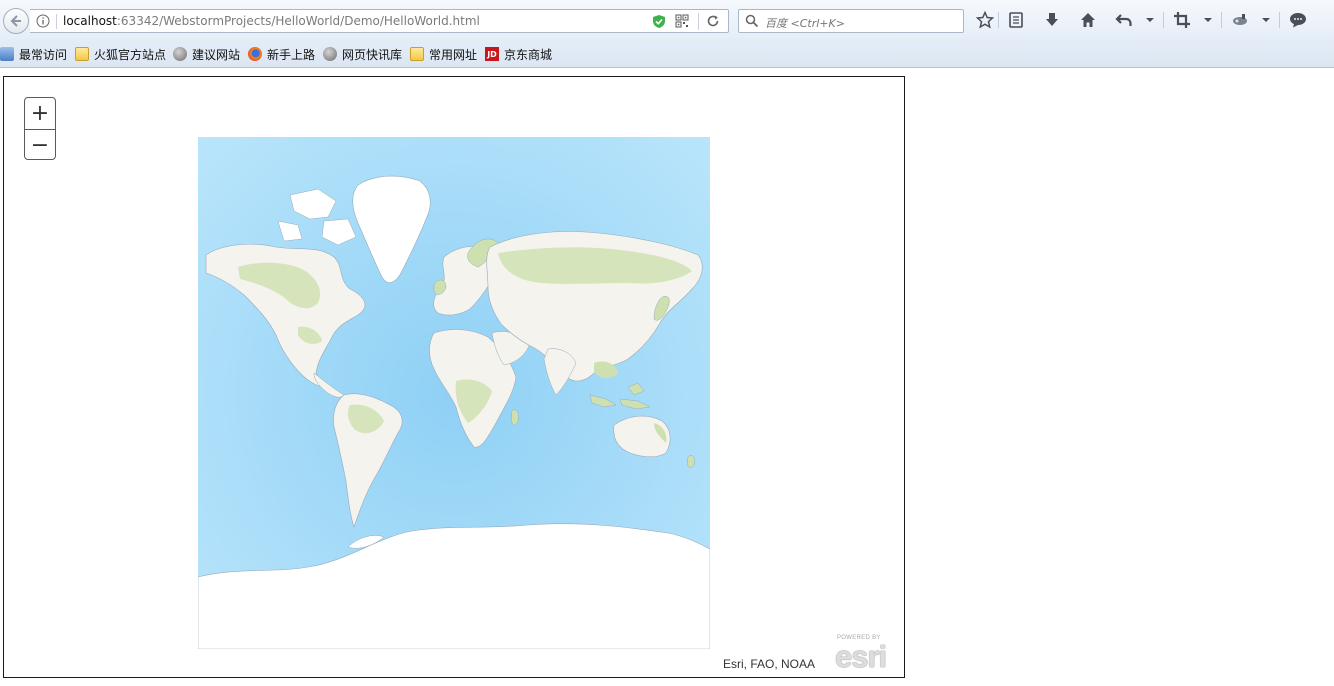 Image resolution: width=1334 pixels, height=686 pixels. I want to click on crop-screenshot-icon, so click(1182, 20).